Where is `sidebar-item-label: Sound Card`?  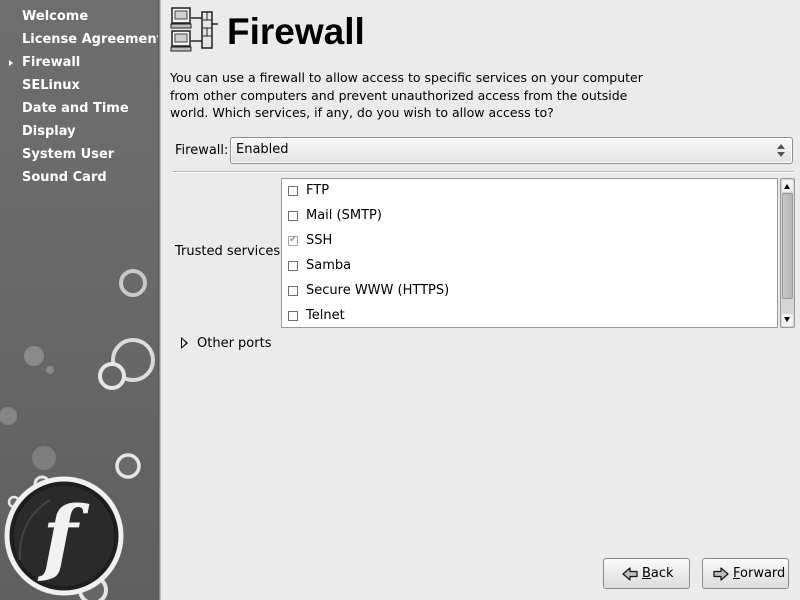 sidebar-item-label: Sound Card is located at coordinates (64, 177).